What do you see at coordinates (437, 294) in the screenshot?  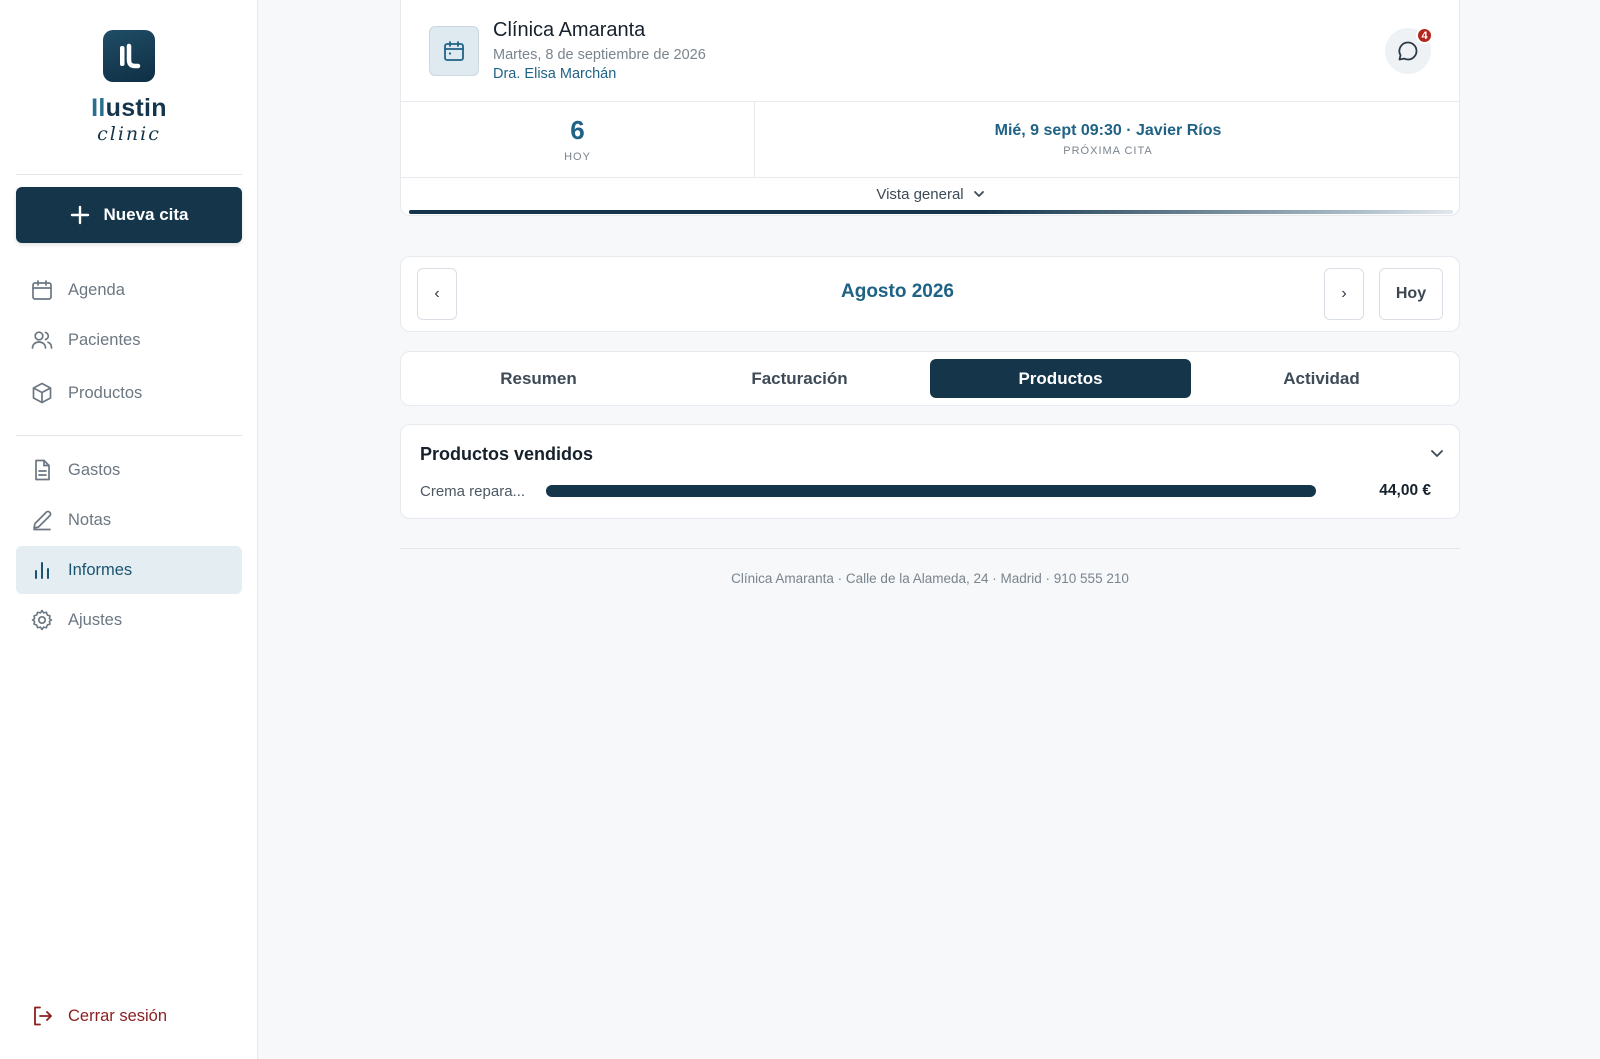 I see `prev-month-button: ‹` at bounding box center [437, 294].